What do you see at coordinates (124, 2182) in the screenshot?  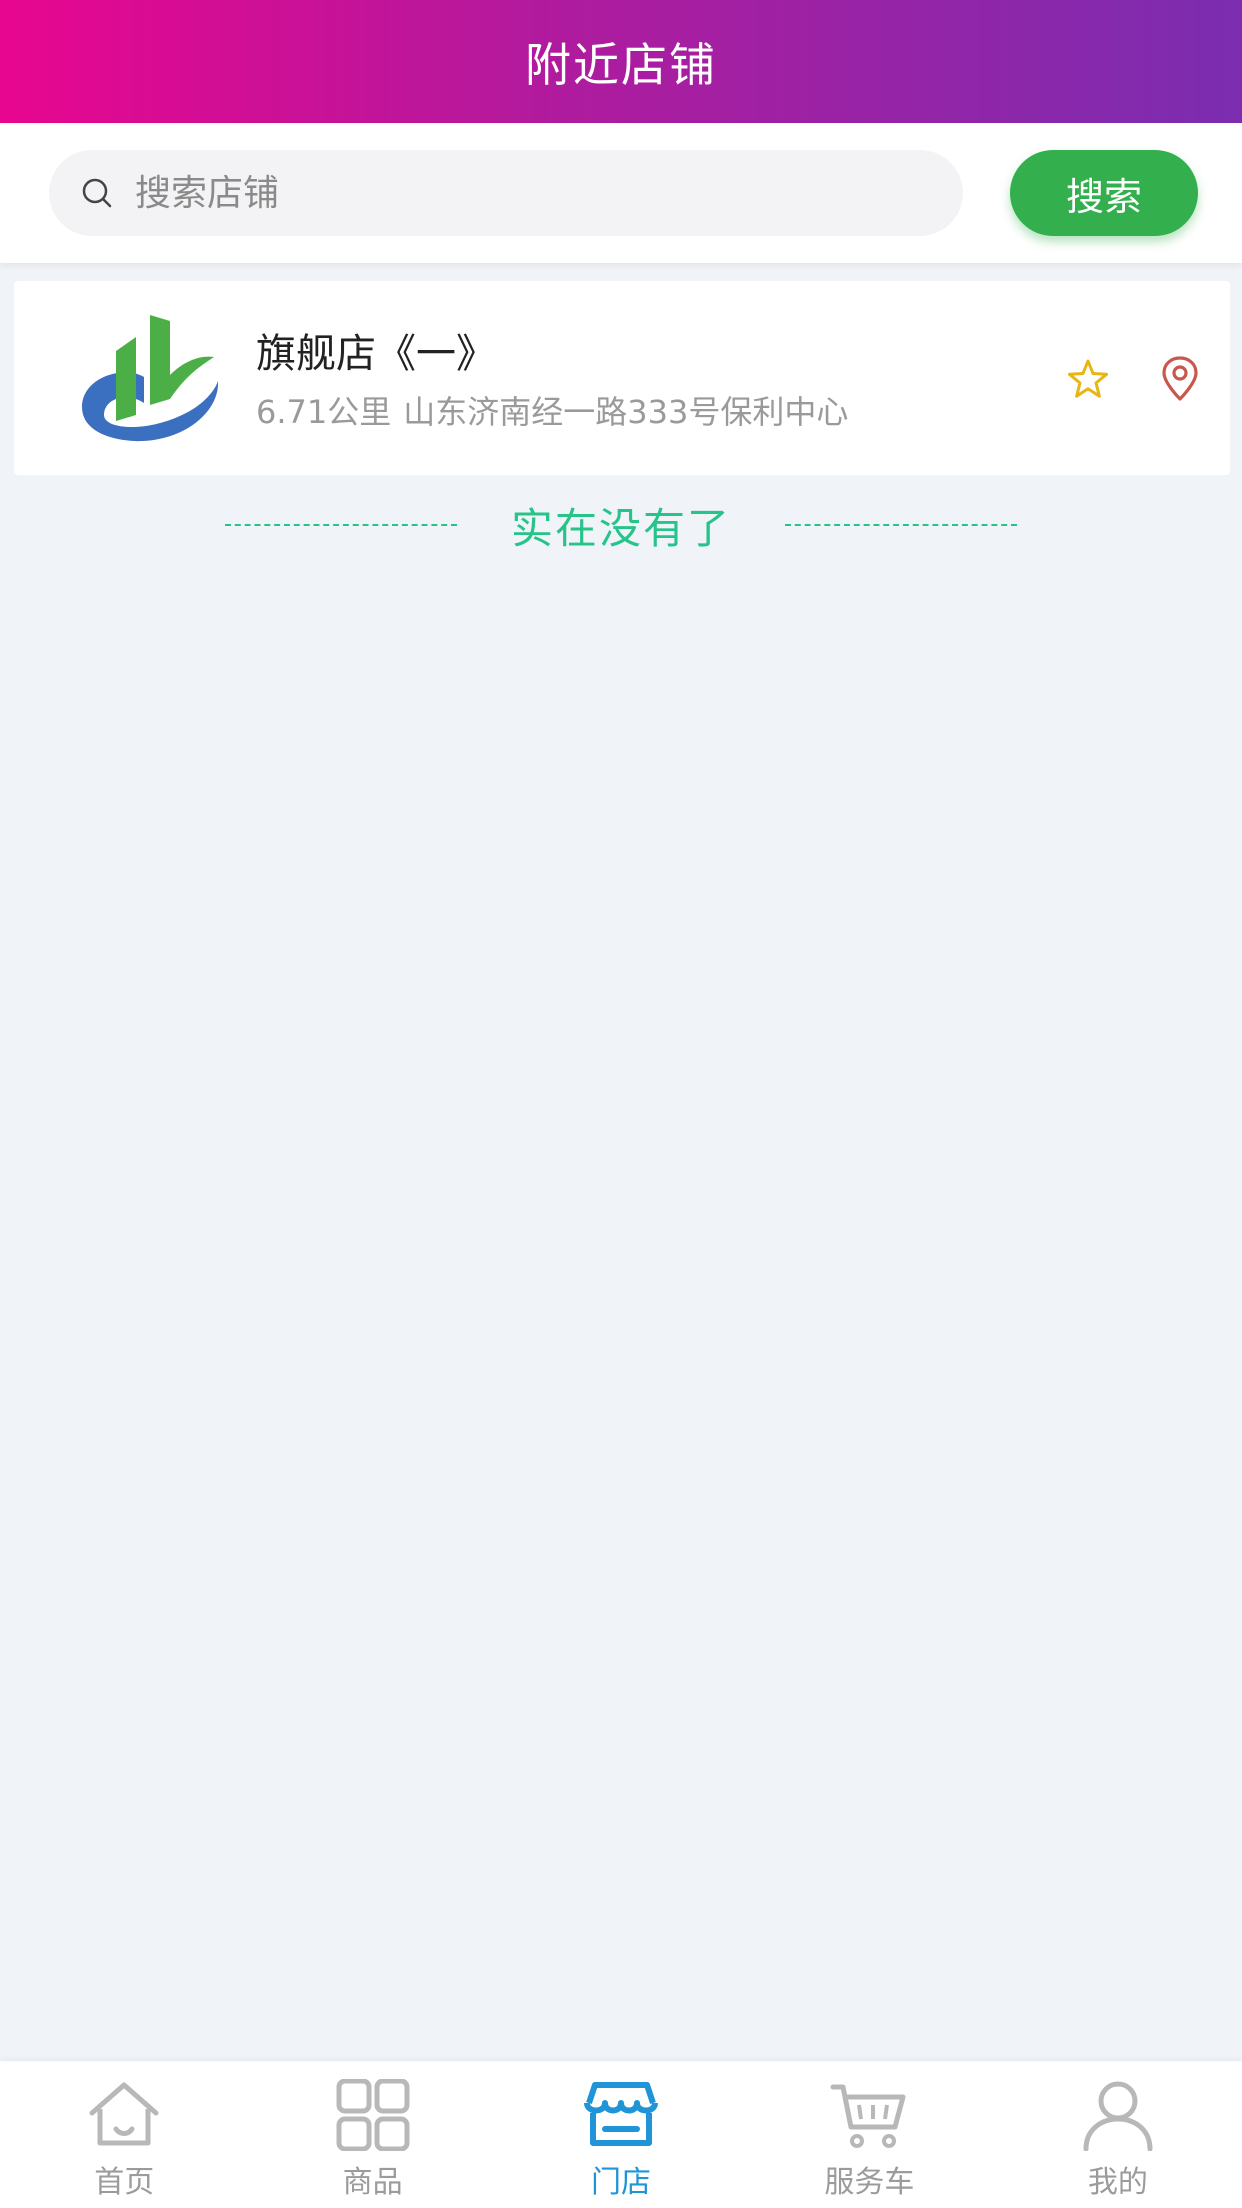 I see `tab-label: 首页` at bounding box center [124, 2182].